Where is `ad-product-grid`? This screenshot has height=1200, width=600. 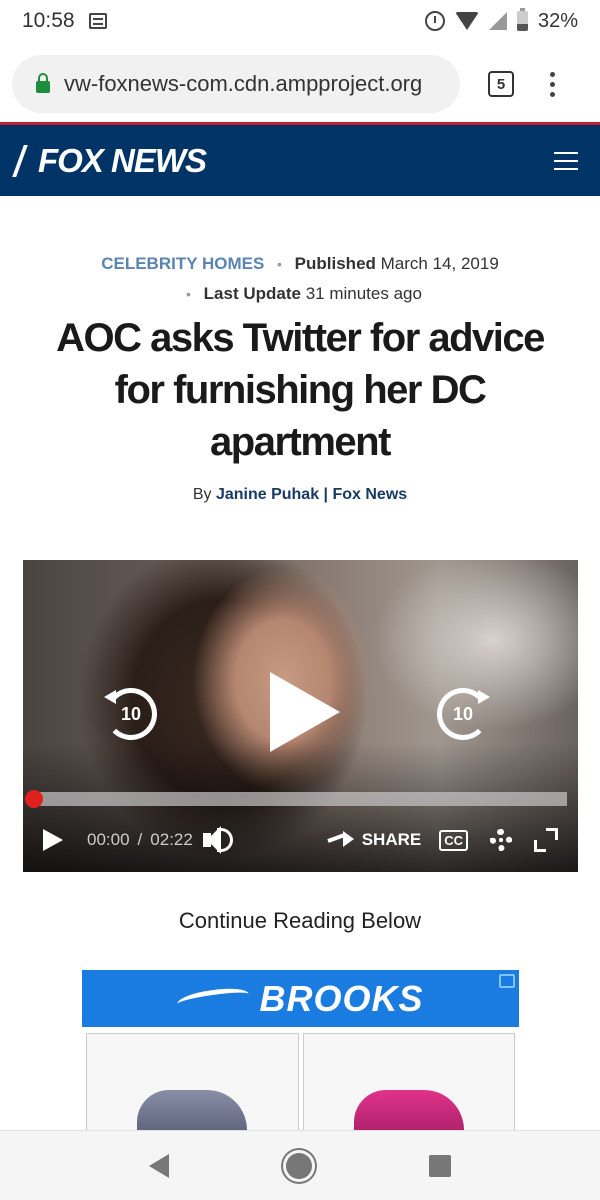 ad-product-grid is located at coordinates (300, 1079).